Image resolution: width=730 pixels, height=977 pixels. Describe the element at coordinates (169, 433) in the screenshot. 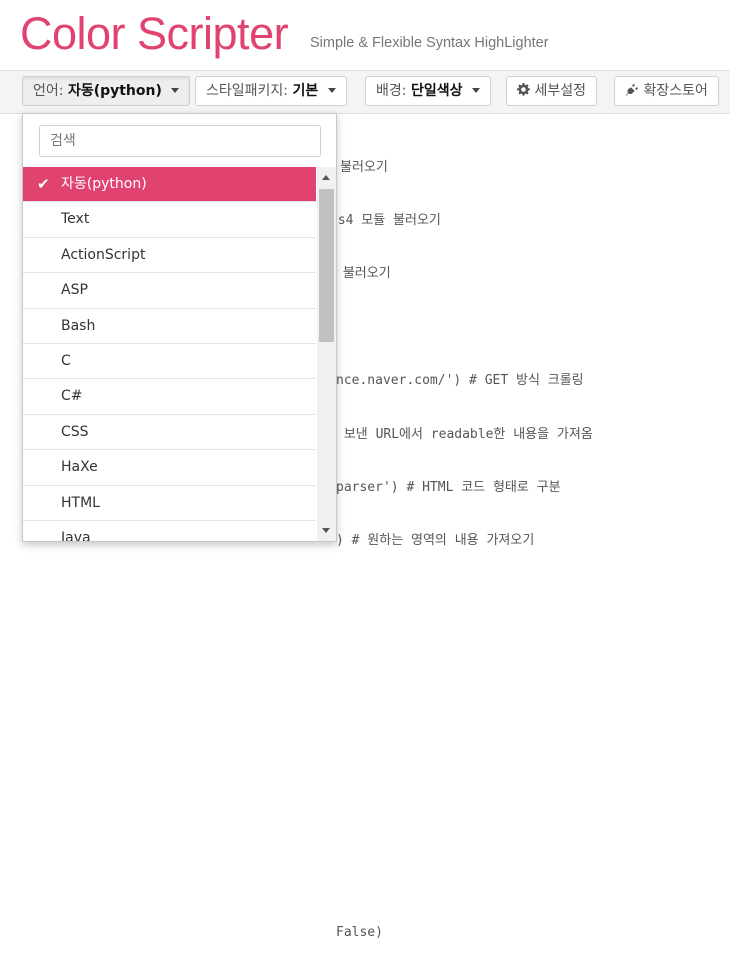

I see `language-option: CSS` at that location.